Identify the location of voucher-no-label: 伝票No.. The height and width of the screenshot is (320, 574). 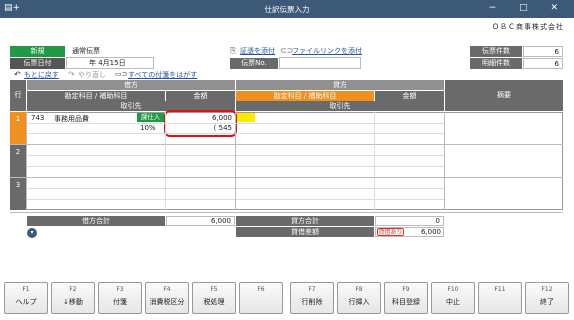
(254, 63).